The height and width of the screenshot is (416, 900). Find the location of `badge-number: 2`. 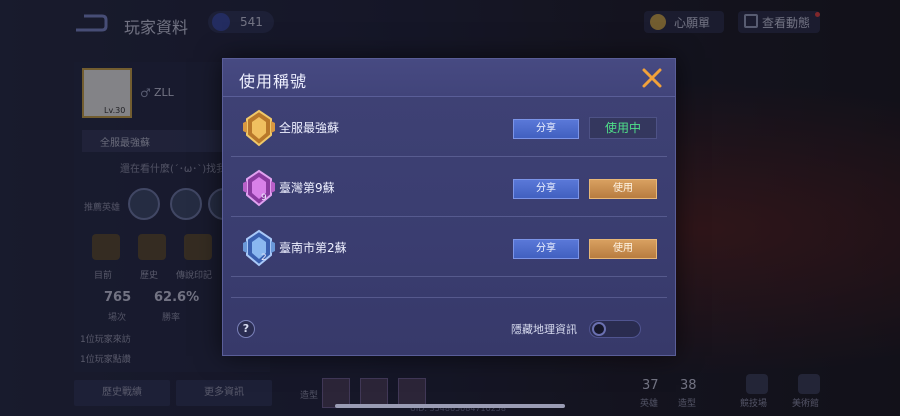

badge-number: 2 is located at coordinates (264, 258).